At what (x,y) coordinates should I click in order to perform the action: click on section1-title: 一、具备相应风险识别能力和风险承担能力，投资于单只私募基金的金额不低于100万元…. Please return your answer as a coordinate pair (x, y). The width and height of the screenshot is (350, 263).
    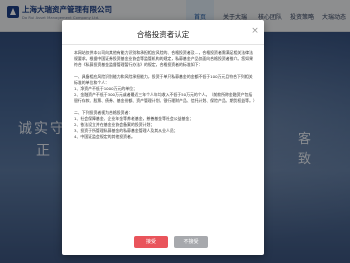
    Looking at the image, I should click on (163, 79).